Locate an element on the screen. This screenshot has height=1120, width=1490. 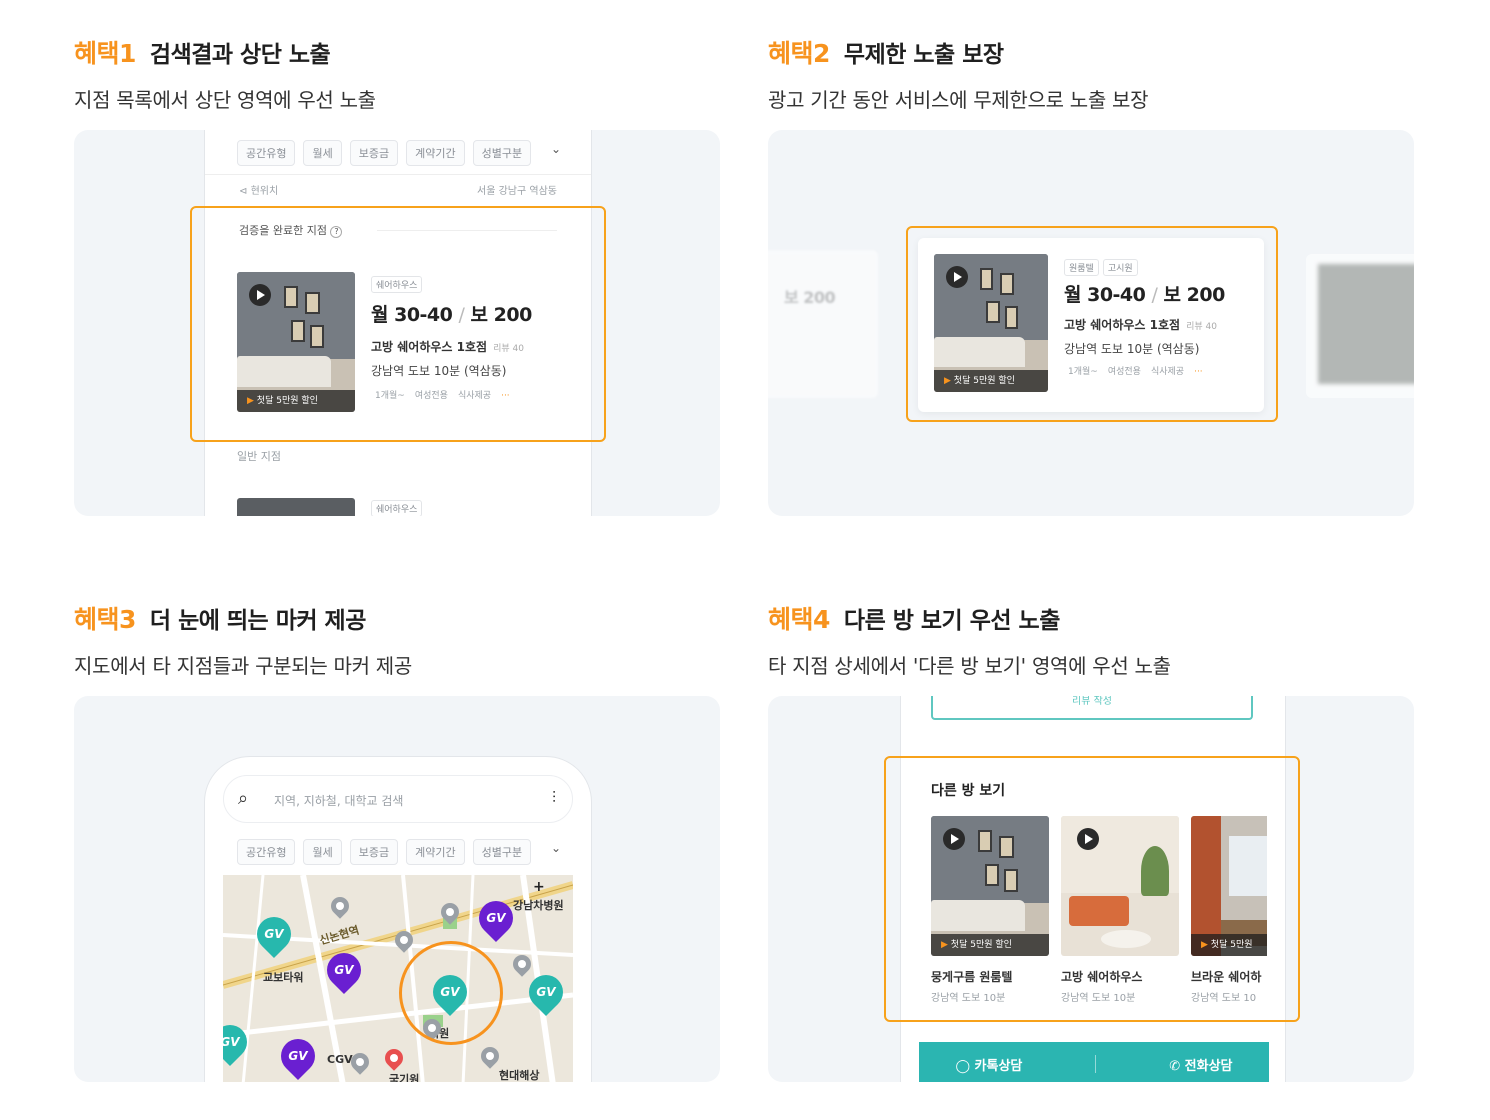
current-location-label: 현위치 is located at coordinates (264, 191).